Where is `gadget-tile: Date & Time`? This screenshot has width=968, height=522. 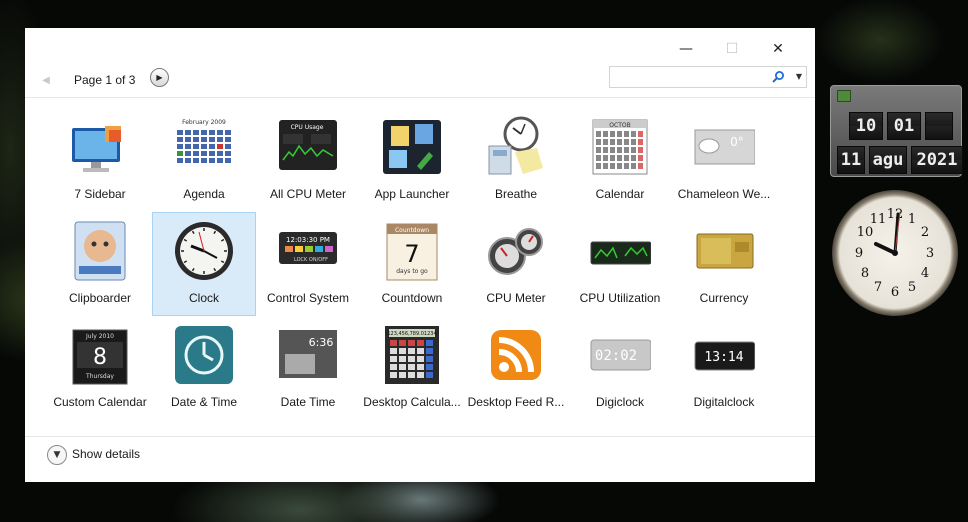 gadget-tile: Date & Time is located at coordinates (204, 368).